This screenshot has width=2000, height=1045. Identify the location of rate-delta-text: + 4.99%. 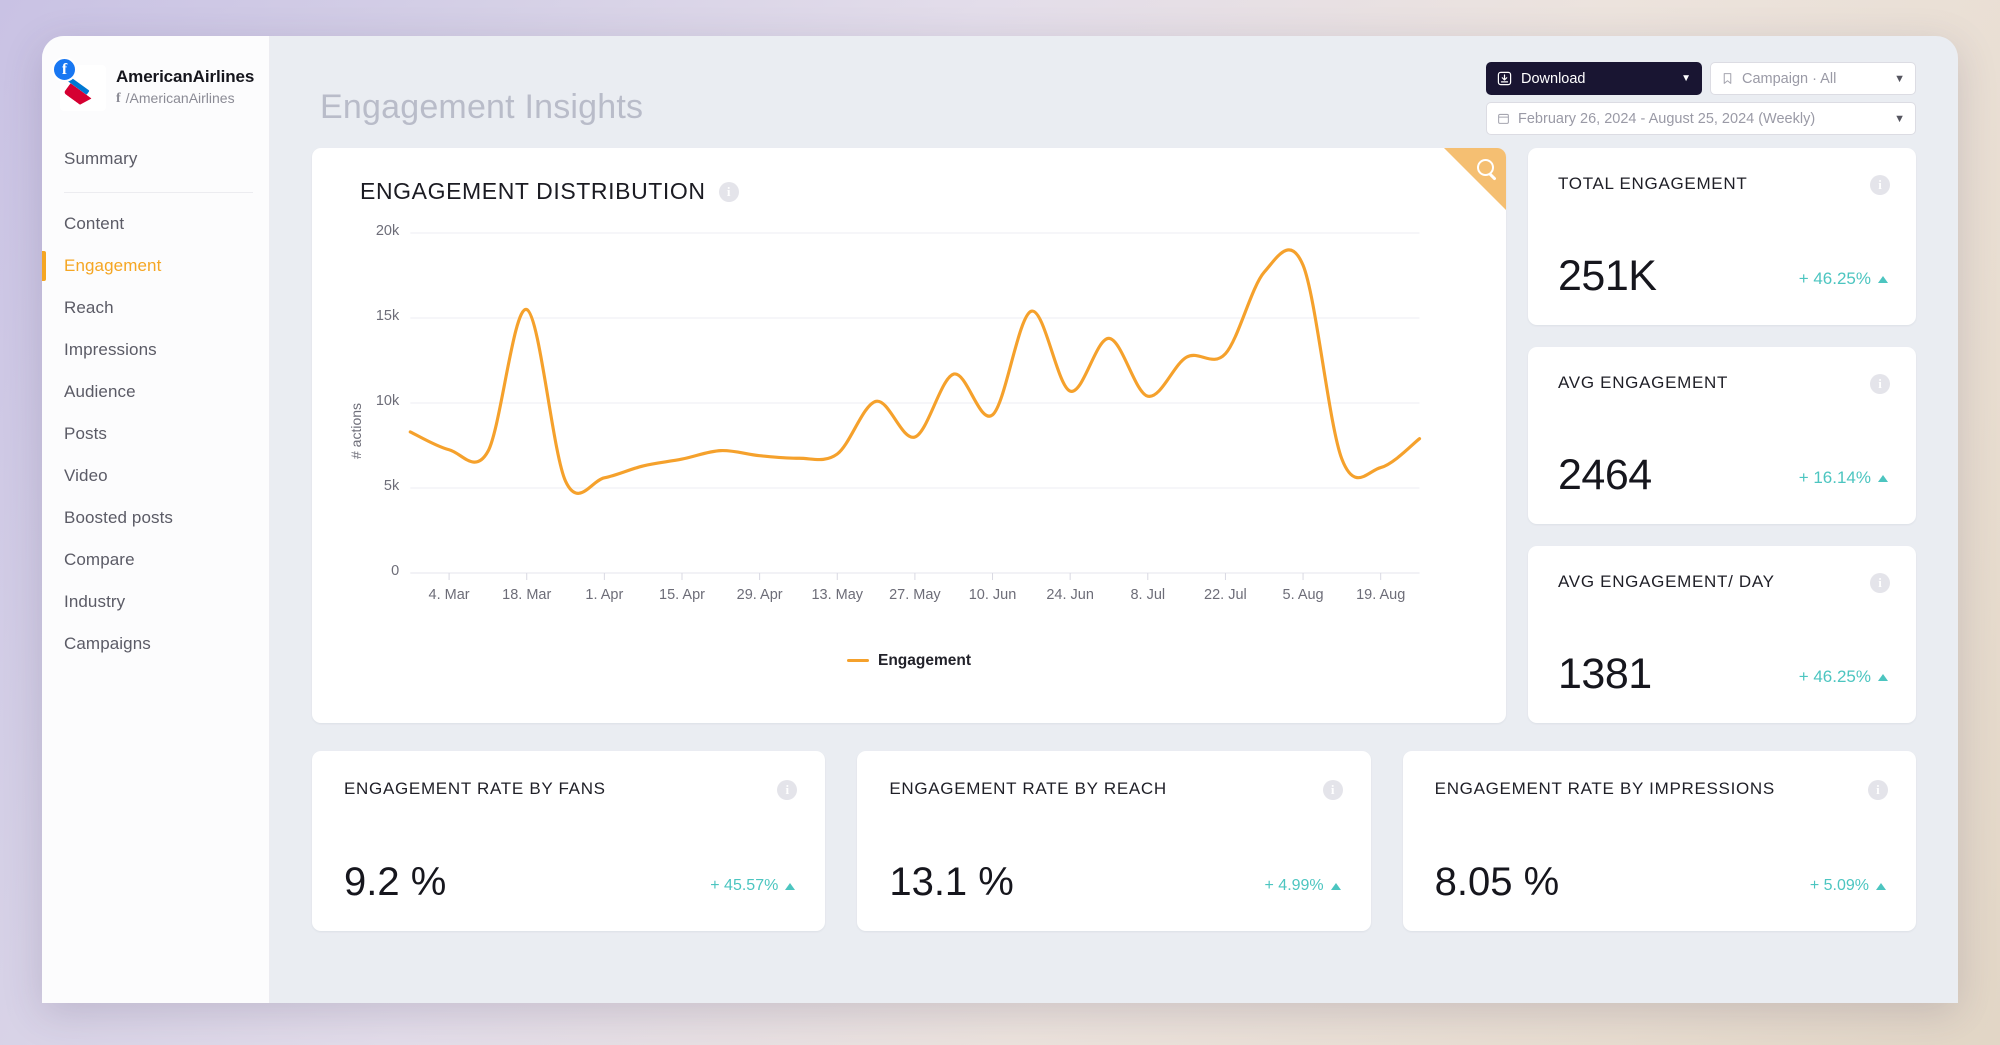
(1294, 885).